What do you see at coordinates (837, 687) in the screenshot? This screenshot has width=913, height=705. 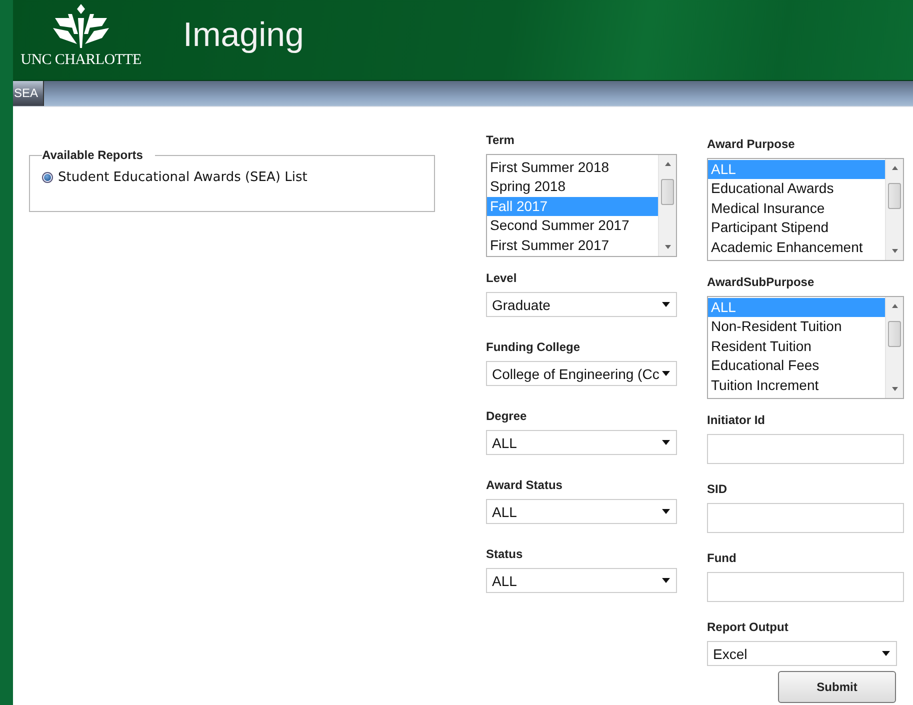 I see `submit-button: Submit` at bounding box center [837, 687].